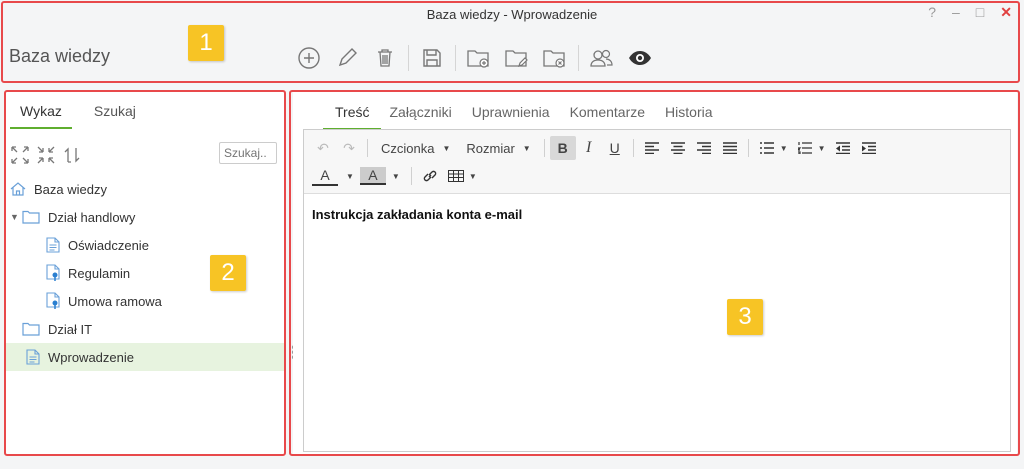 The height and width of the screenshot is (469, 1024). I want to click on annotation-badge-1: 1, so click(206, 43).